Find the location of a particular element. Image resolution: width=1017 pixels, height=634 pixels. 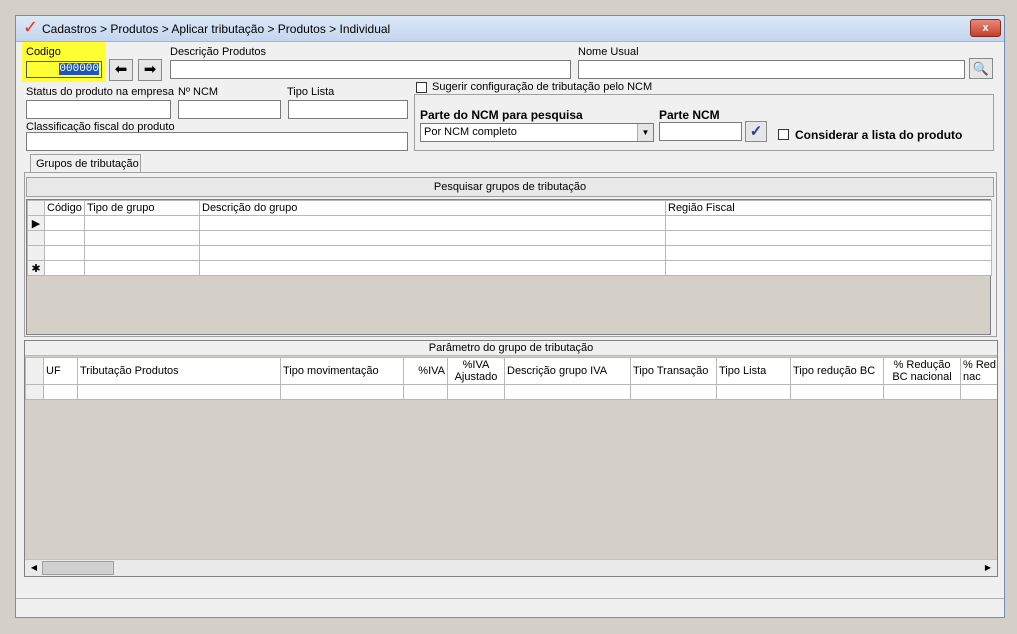

new-row: ✱ is located at coordinates (509, 268).